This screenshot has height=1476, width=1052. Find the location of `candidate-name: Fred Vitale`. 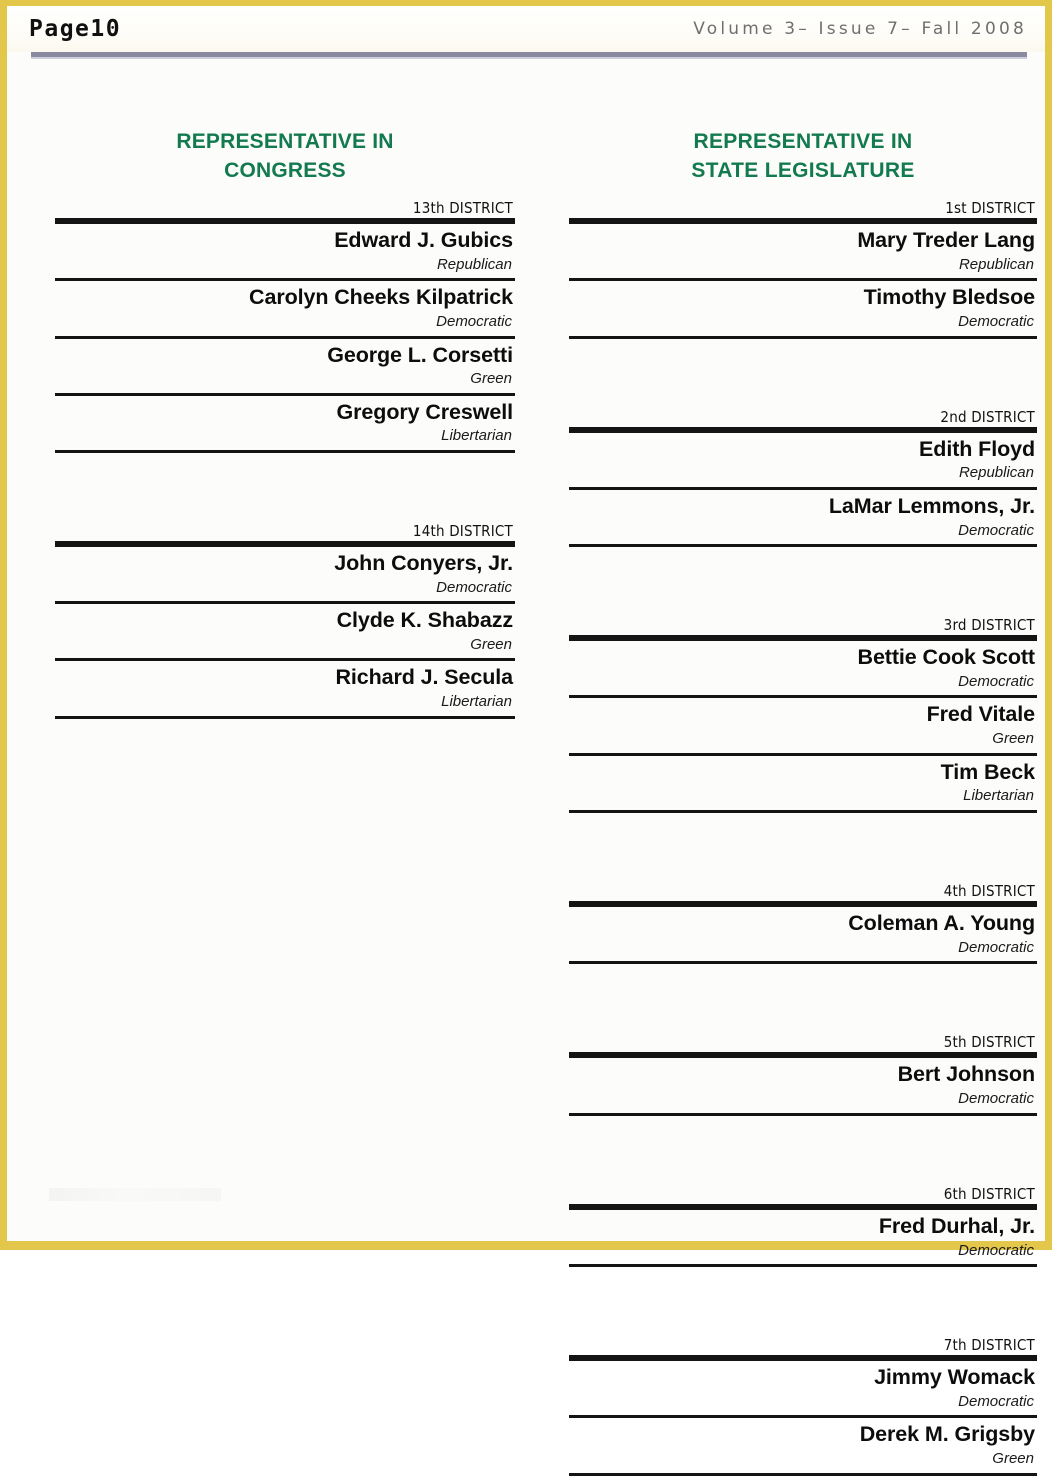

candidate-name: Fred Vitale is located at coordinates (981, 714).